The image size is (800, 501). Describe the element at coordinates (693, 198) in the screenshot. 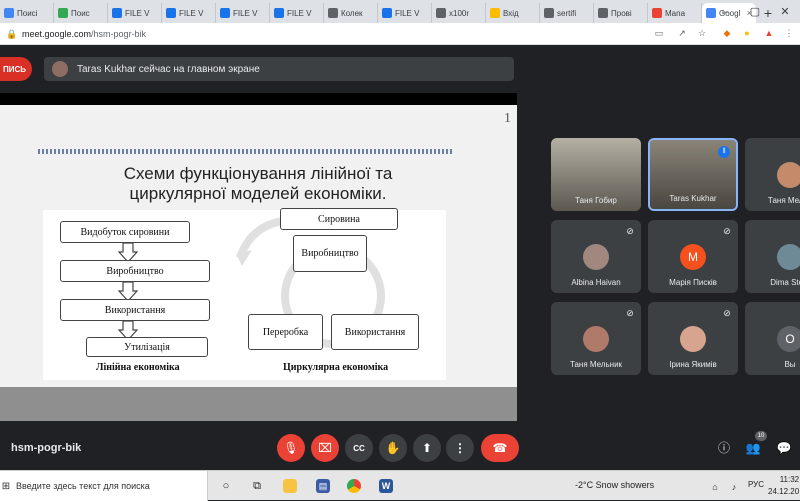

I see `participant-name: Taras Kukhar` at that location.